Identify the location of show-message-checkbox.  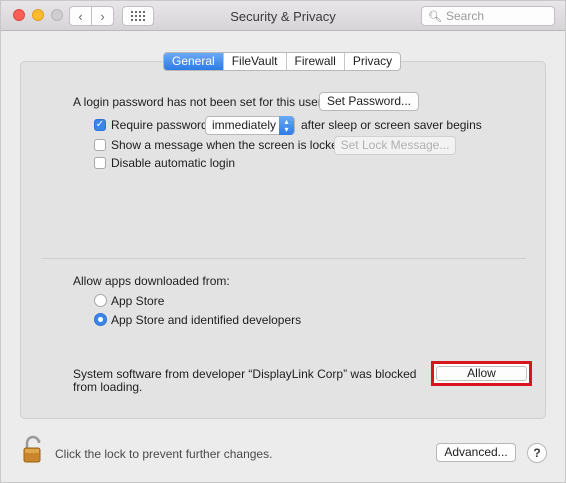
(100, 145).